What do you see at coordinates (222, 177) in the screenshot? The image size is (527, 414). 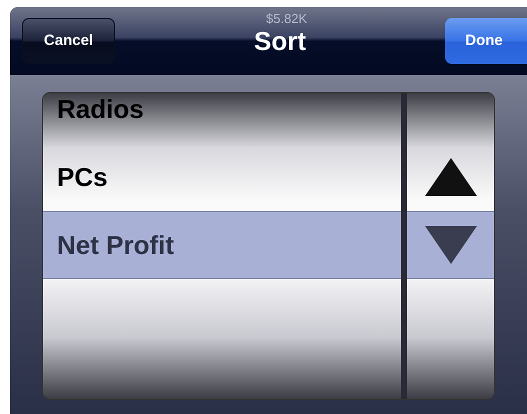 I see `picker-row: PCs` at bounding box center [222, 177].